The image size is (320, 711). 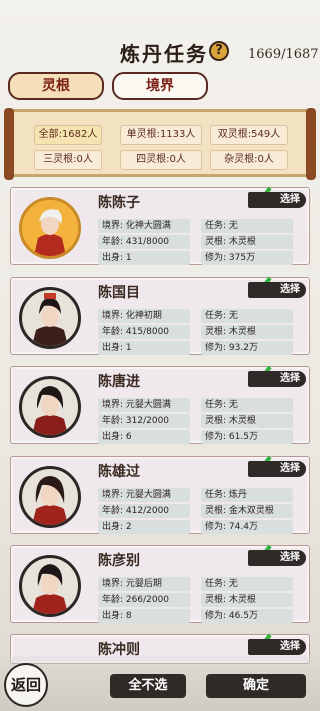 I want to click on disciple-name: 陈彦别, so click(x=119, y=561).